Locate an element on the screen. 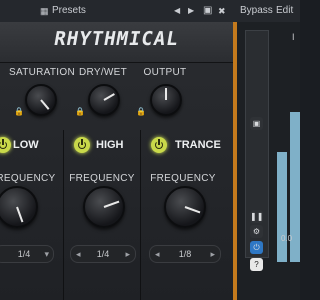  bypass-button: Bypass is located at coordinates (256, 11).